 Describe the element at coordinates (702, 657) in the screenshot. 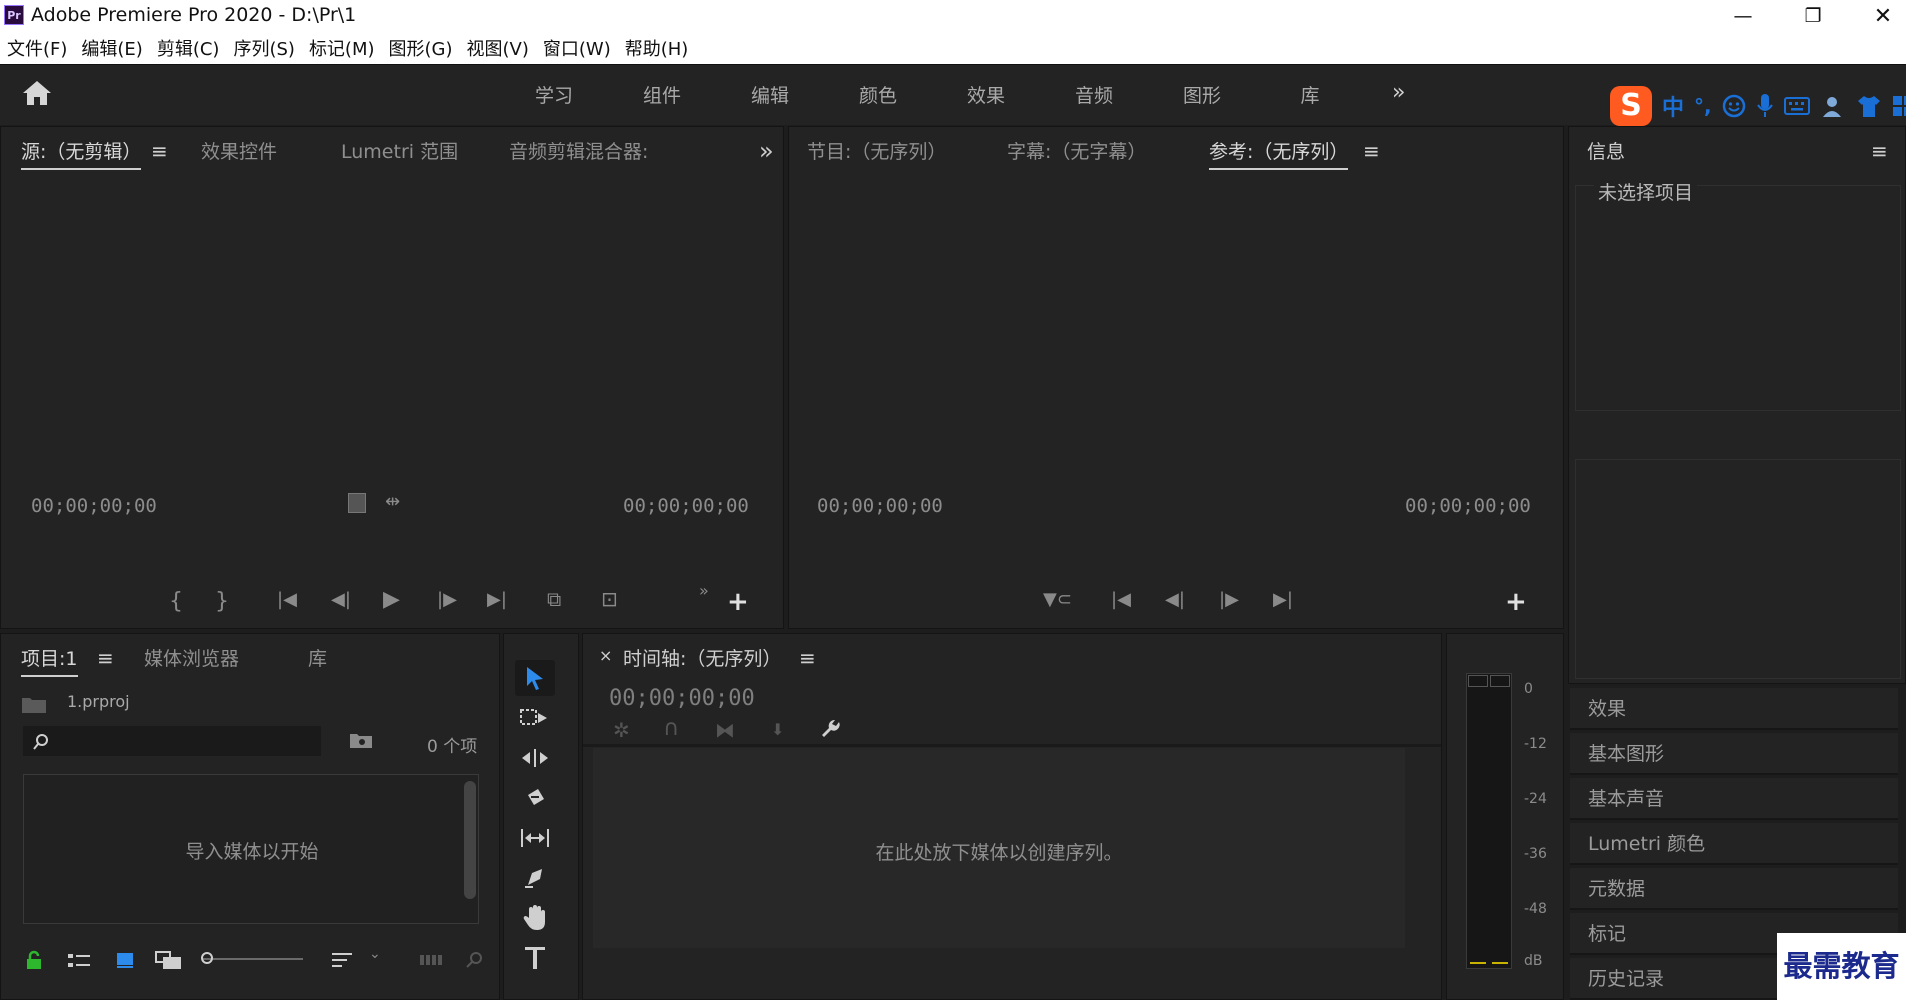

I see `tab-timeline: 时间轴:（无序列）` at that location.